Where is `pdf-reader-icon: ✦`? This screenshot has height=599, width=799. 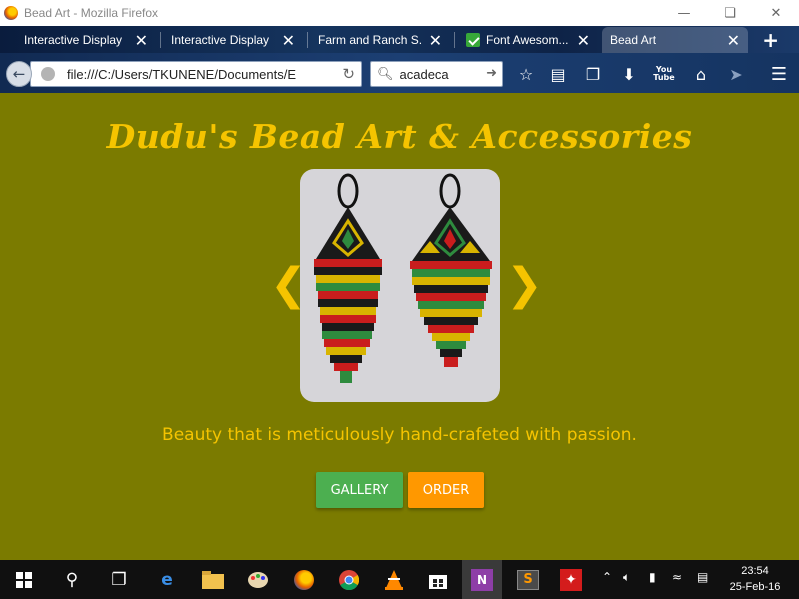 pdf-reader-icon: ✦ is located at coordinates (571, 580).